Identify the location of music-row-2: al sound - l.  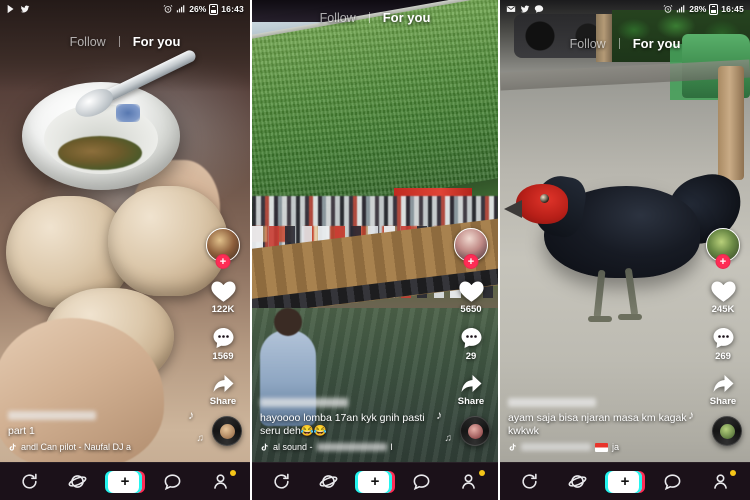
(353, 447).